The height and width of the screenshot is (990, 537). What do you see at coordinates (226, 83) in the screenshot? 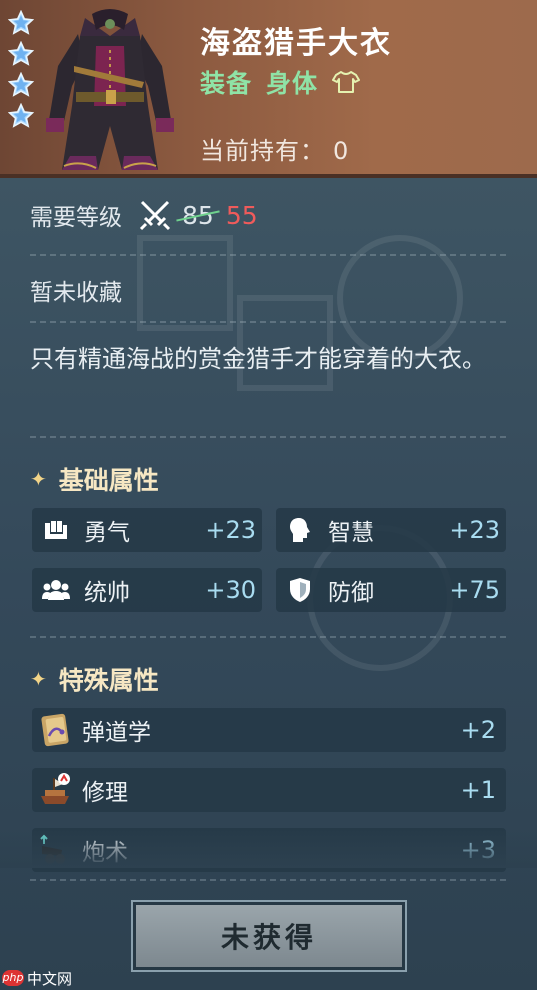
I see `item-category: 装备` at bounding box center [226, 83].